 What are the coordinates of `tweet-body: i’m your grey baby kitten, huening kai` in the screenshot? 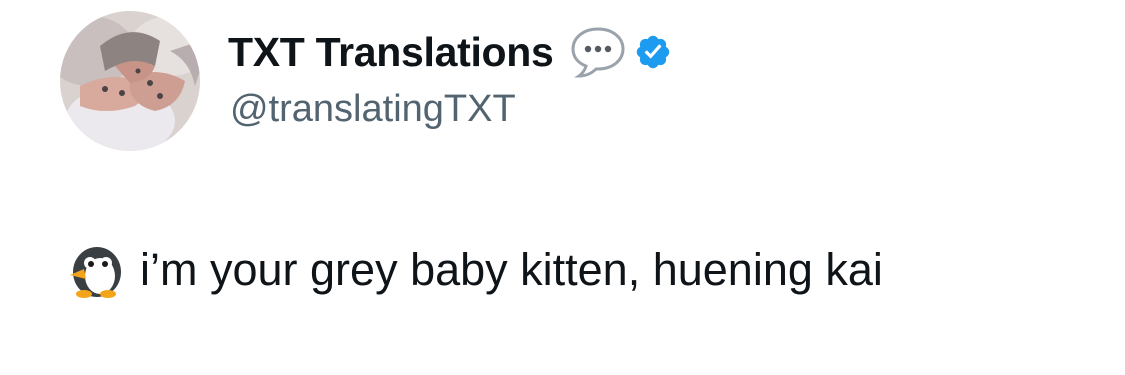 It's located at (473, 270).